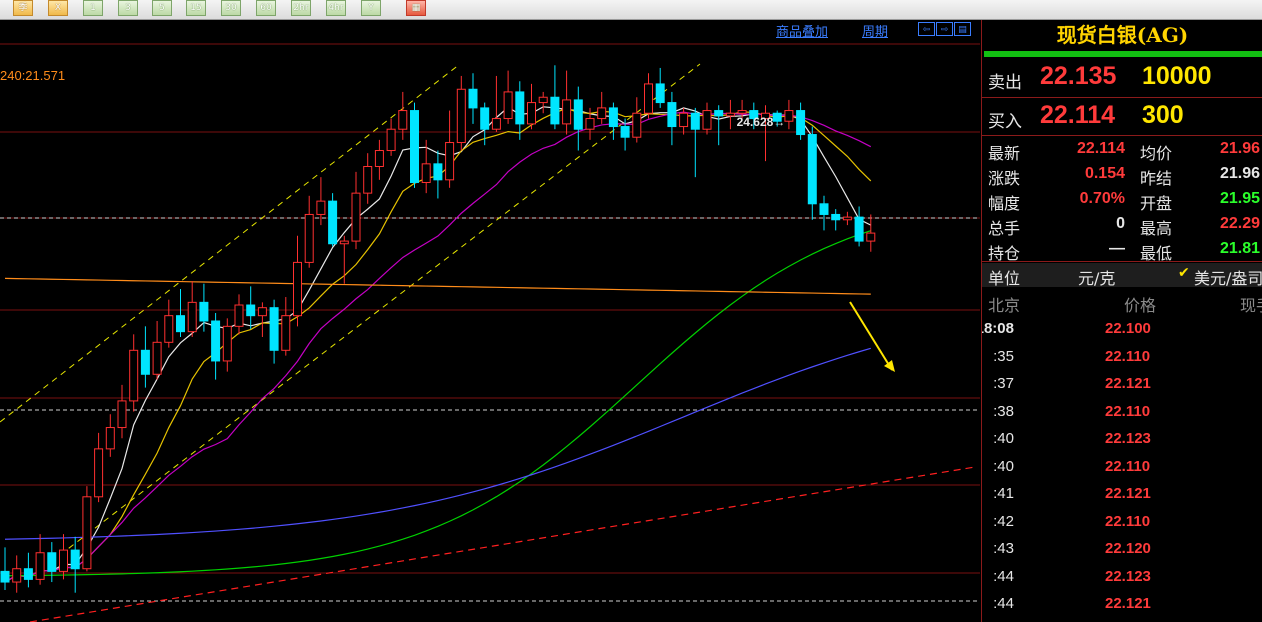 The image size is (1262, 622). Describe the element at coordinates (1156, 203) in the screenshot. I see `stat-label: 开盘` at that location.